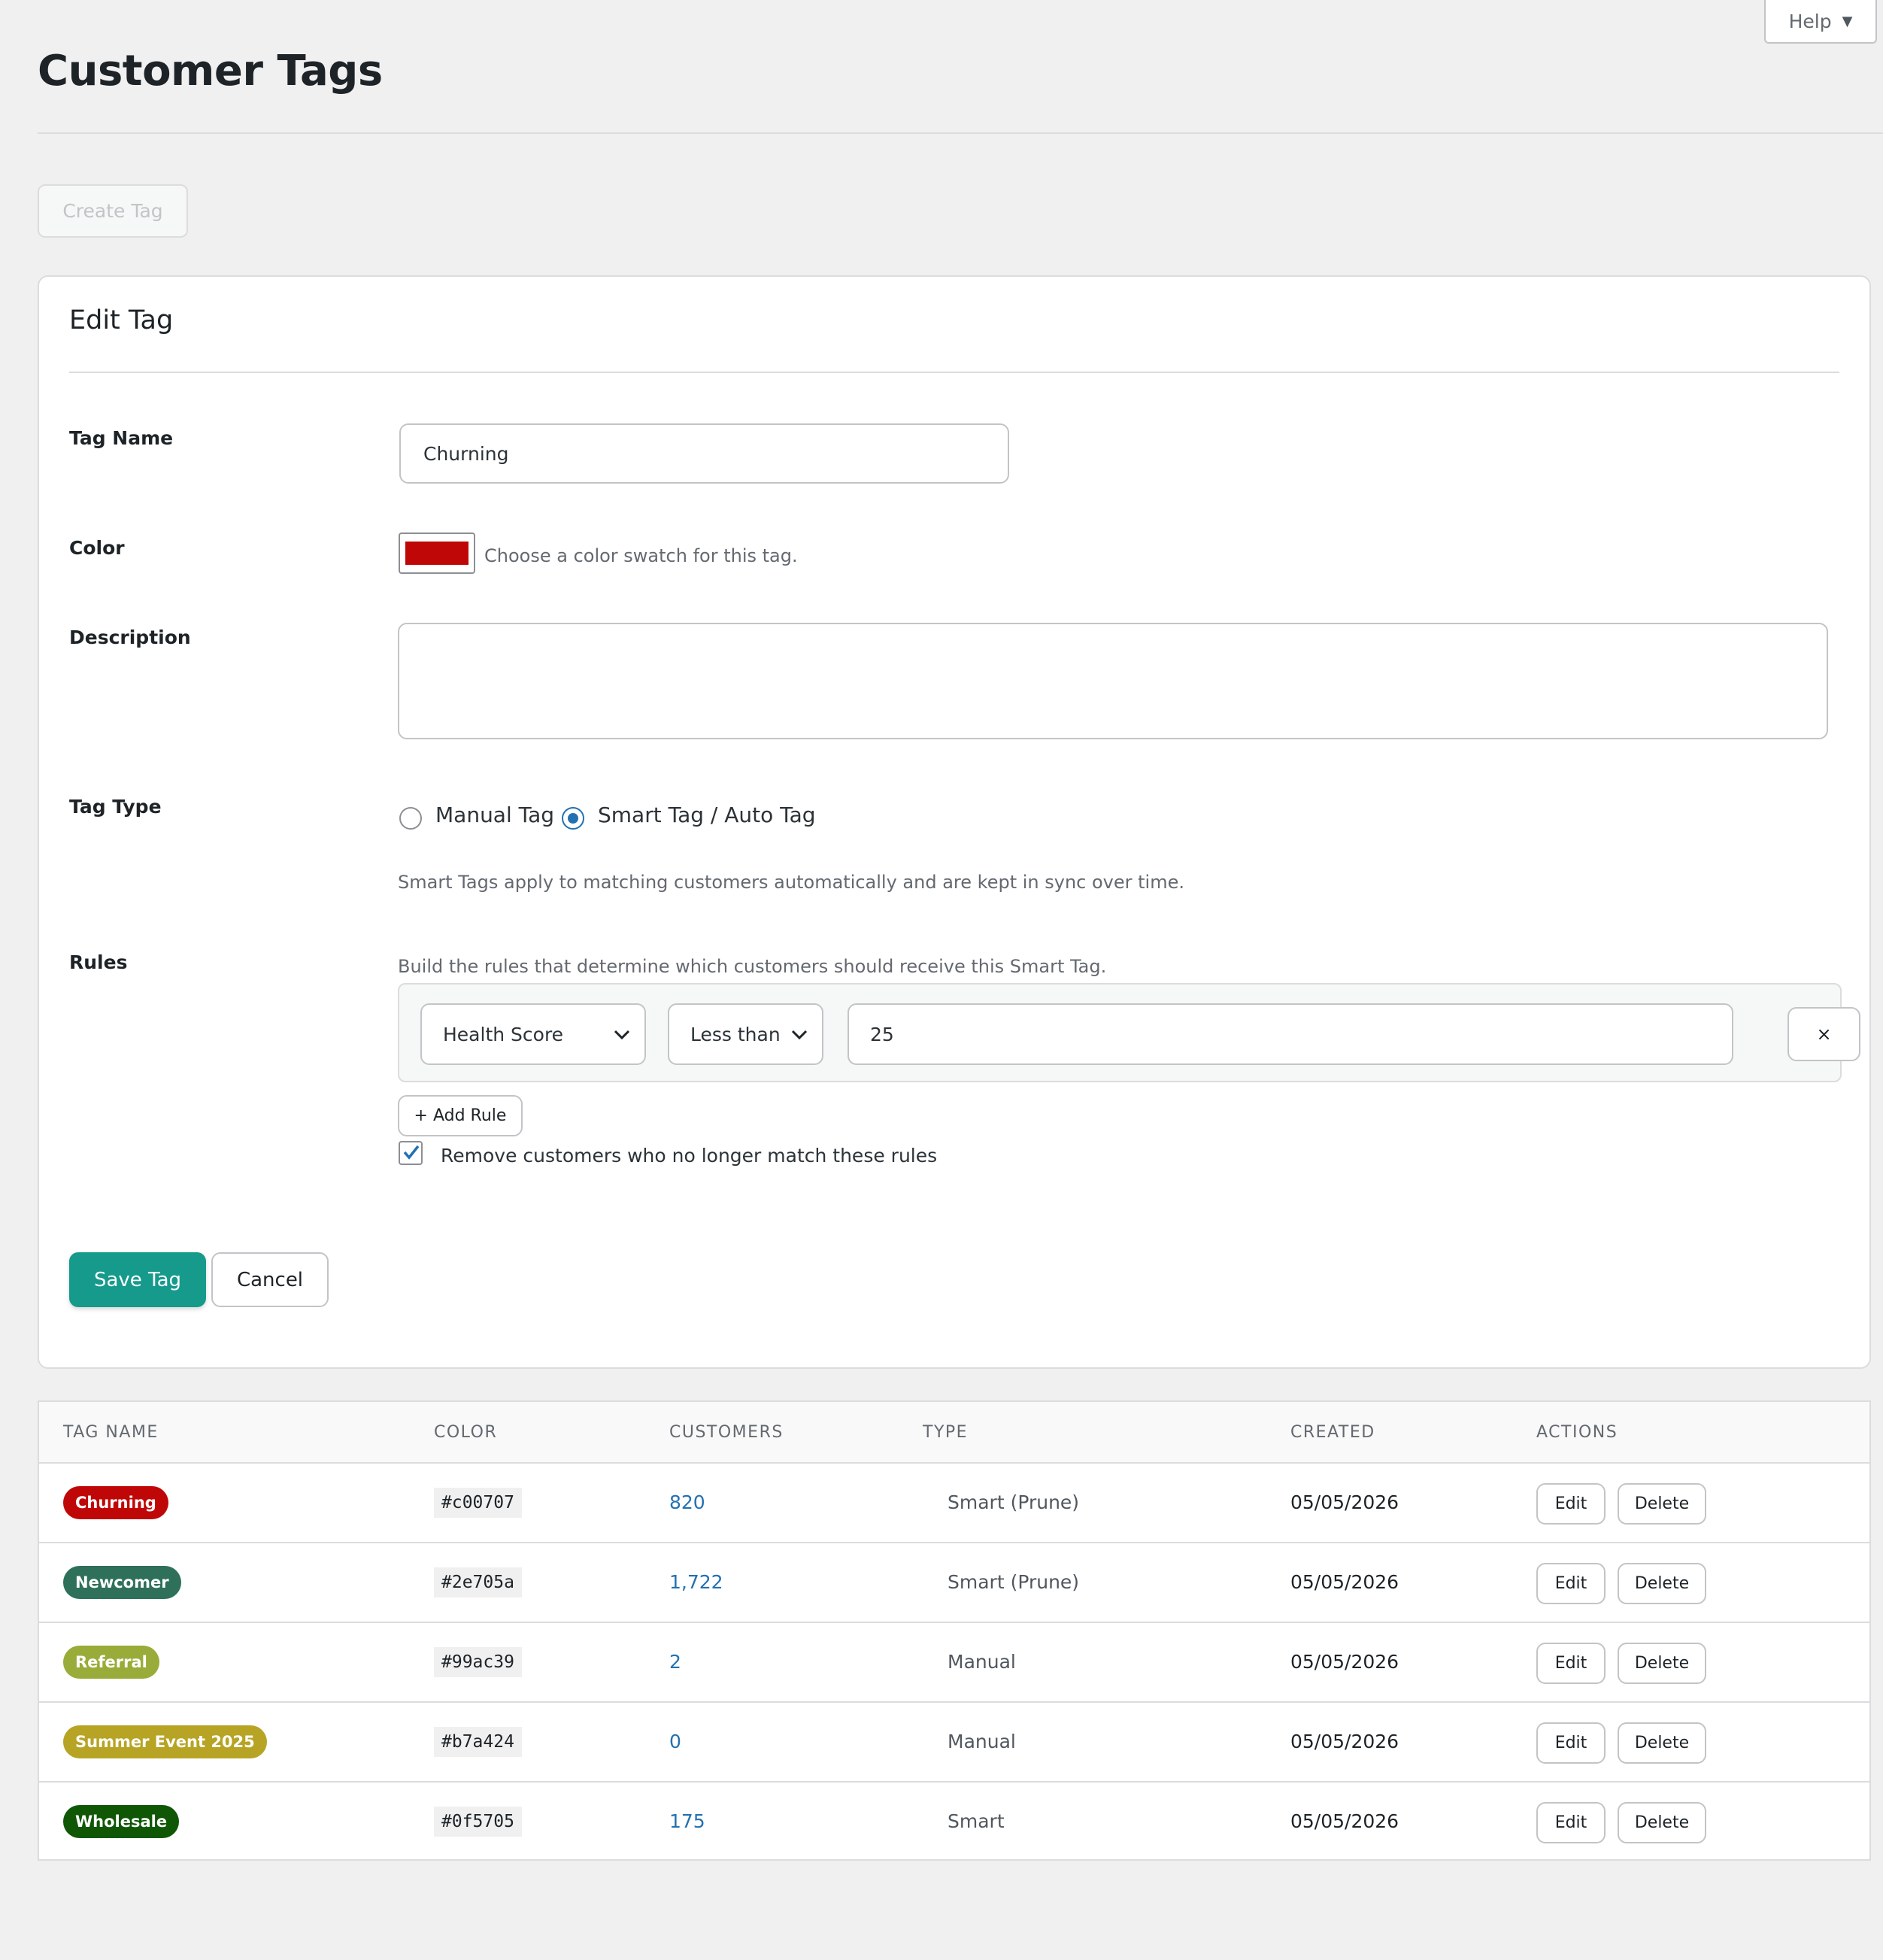 Image resolution: width=1883 pixels, height=1960 pixels. I want to click on rule-row: Health Score Less than 25 ×, so click(1129, 1032).